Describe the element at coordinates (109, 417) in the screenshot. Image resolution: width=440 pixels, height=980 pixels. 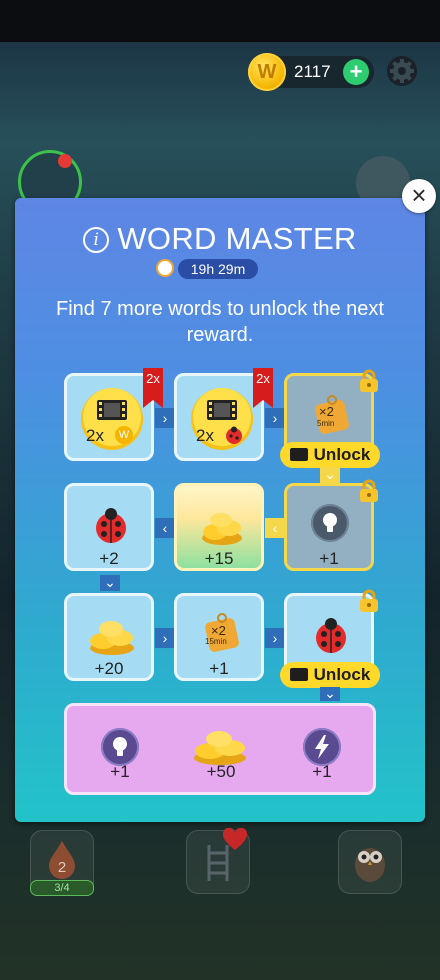
I see `reward-cell-double-coins: 2x W` at that location.